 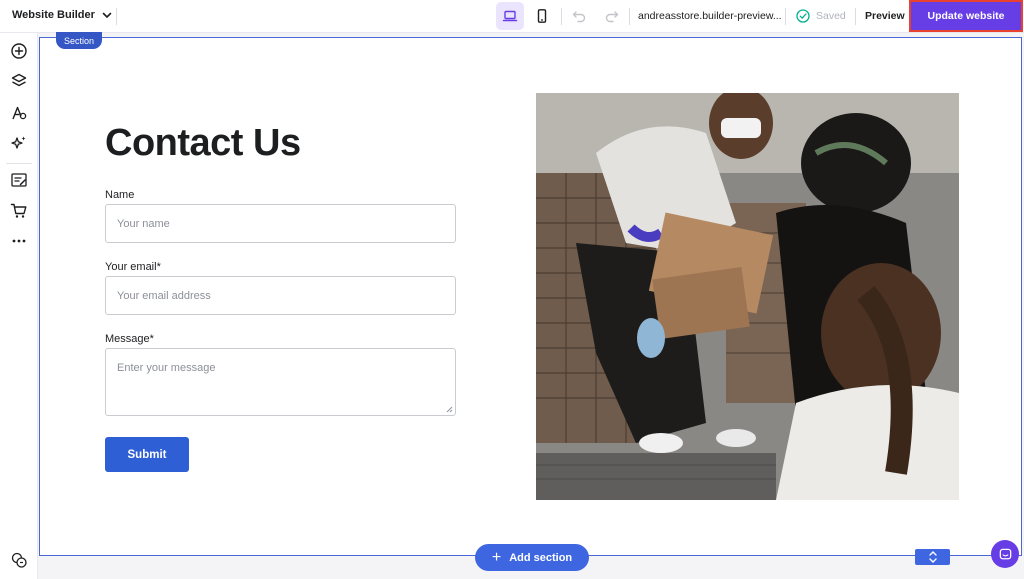 I want to click on chevron-up-down-icon, so click(x=932, y=557).